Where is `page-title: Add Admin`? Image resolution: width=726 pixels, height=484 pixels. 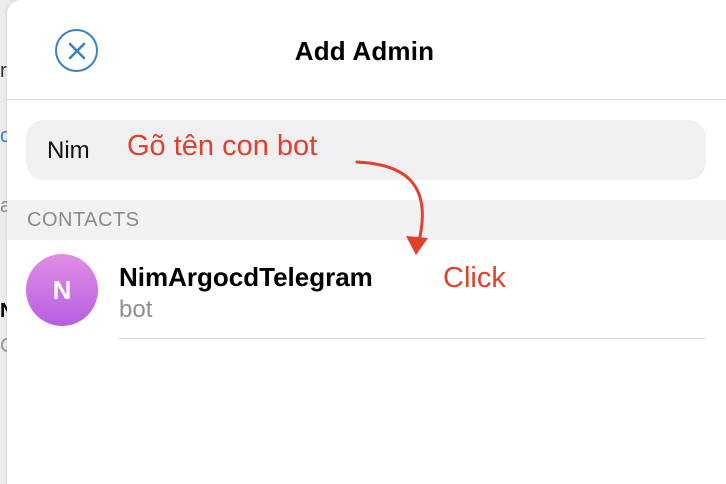
page-title: Add Admin is located at coordinates (364, 51).